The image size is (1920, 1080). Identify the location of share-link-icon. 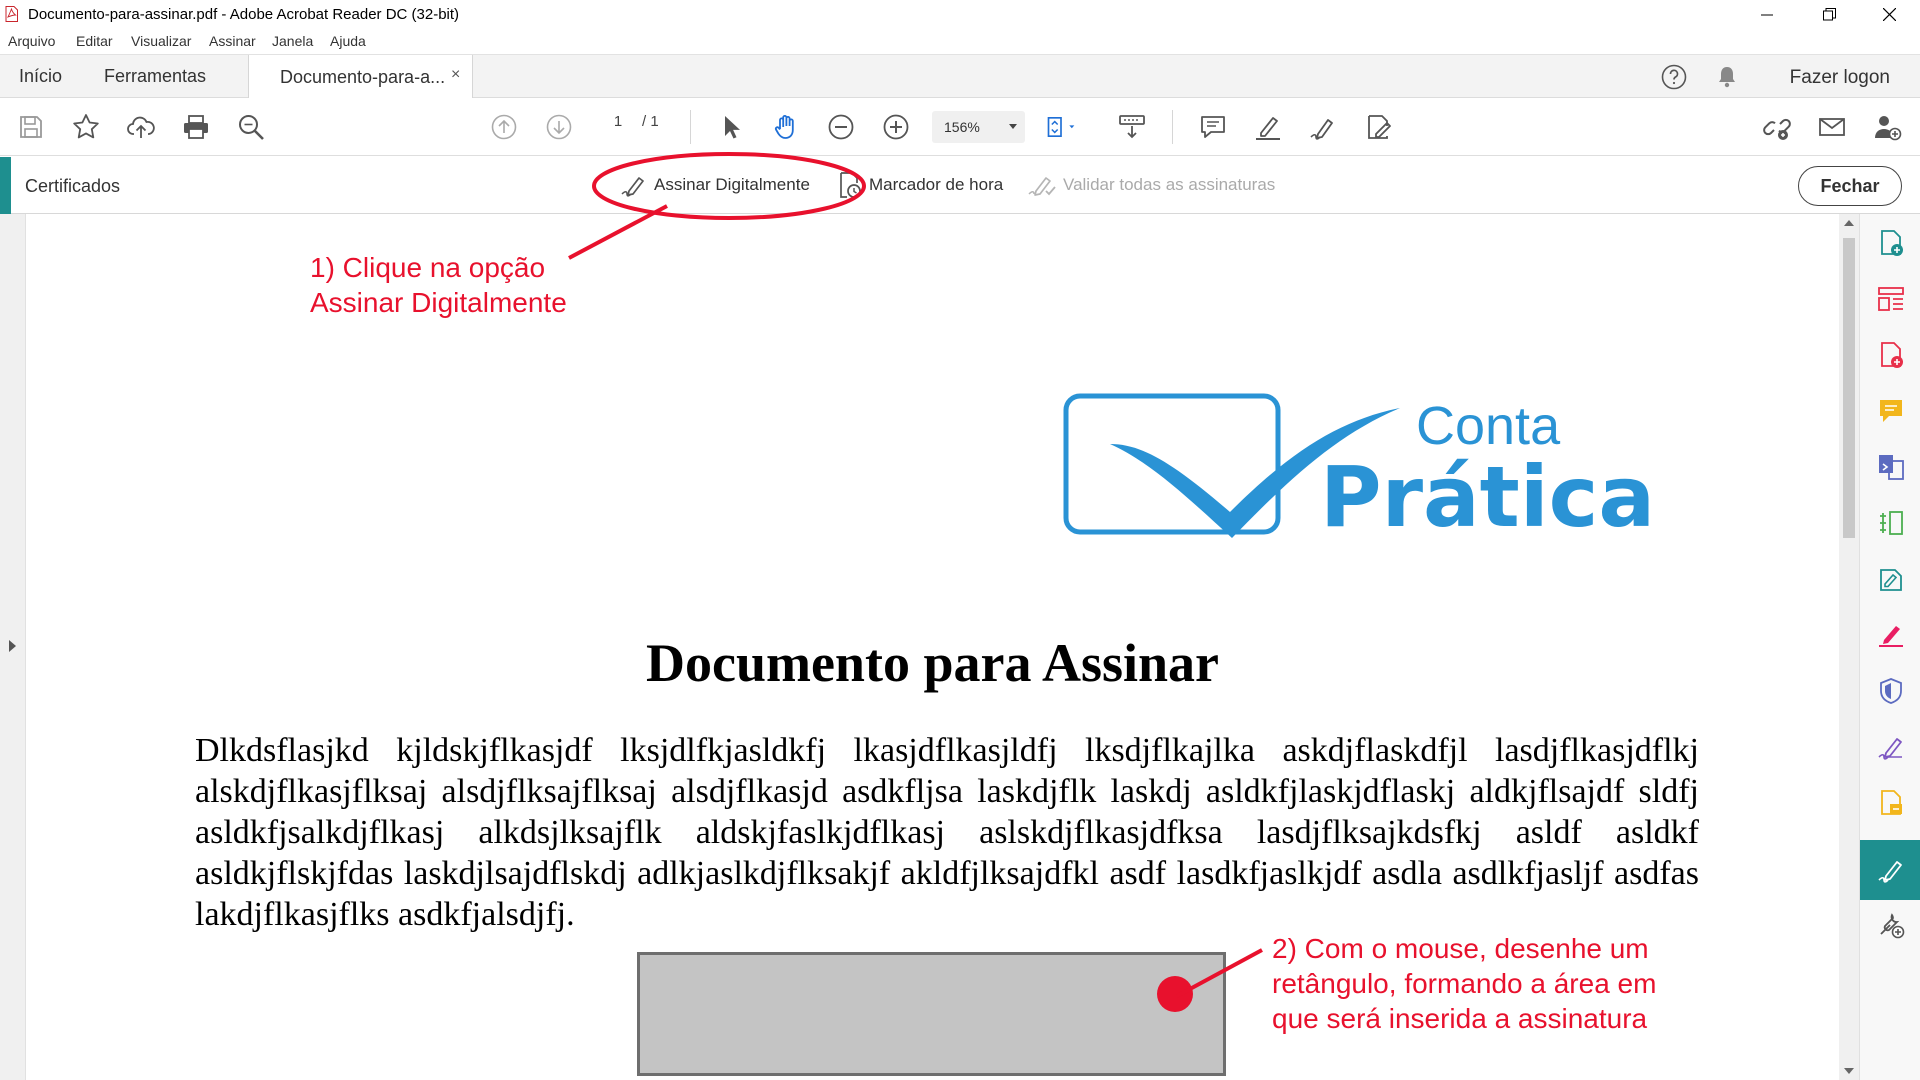
(1777, 127).